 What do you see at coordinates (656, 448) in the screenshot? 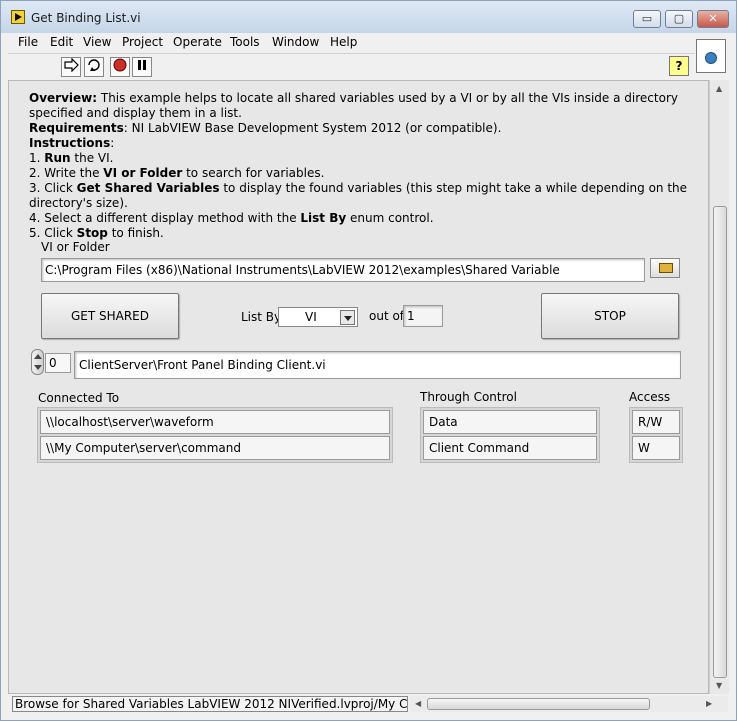
I see `list-item: W` at bounding box center [656, 448].